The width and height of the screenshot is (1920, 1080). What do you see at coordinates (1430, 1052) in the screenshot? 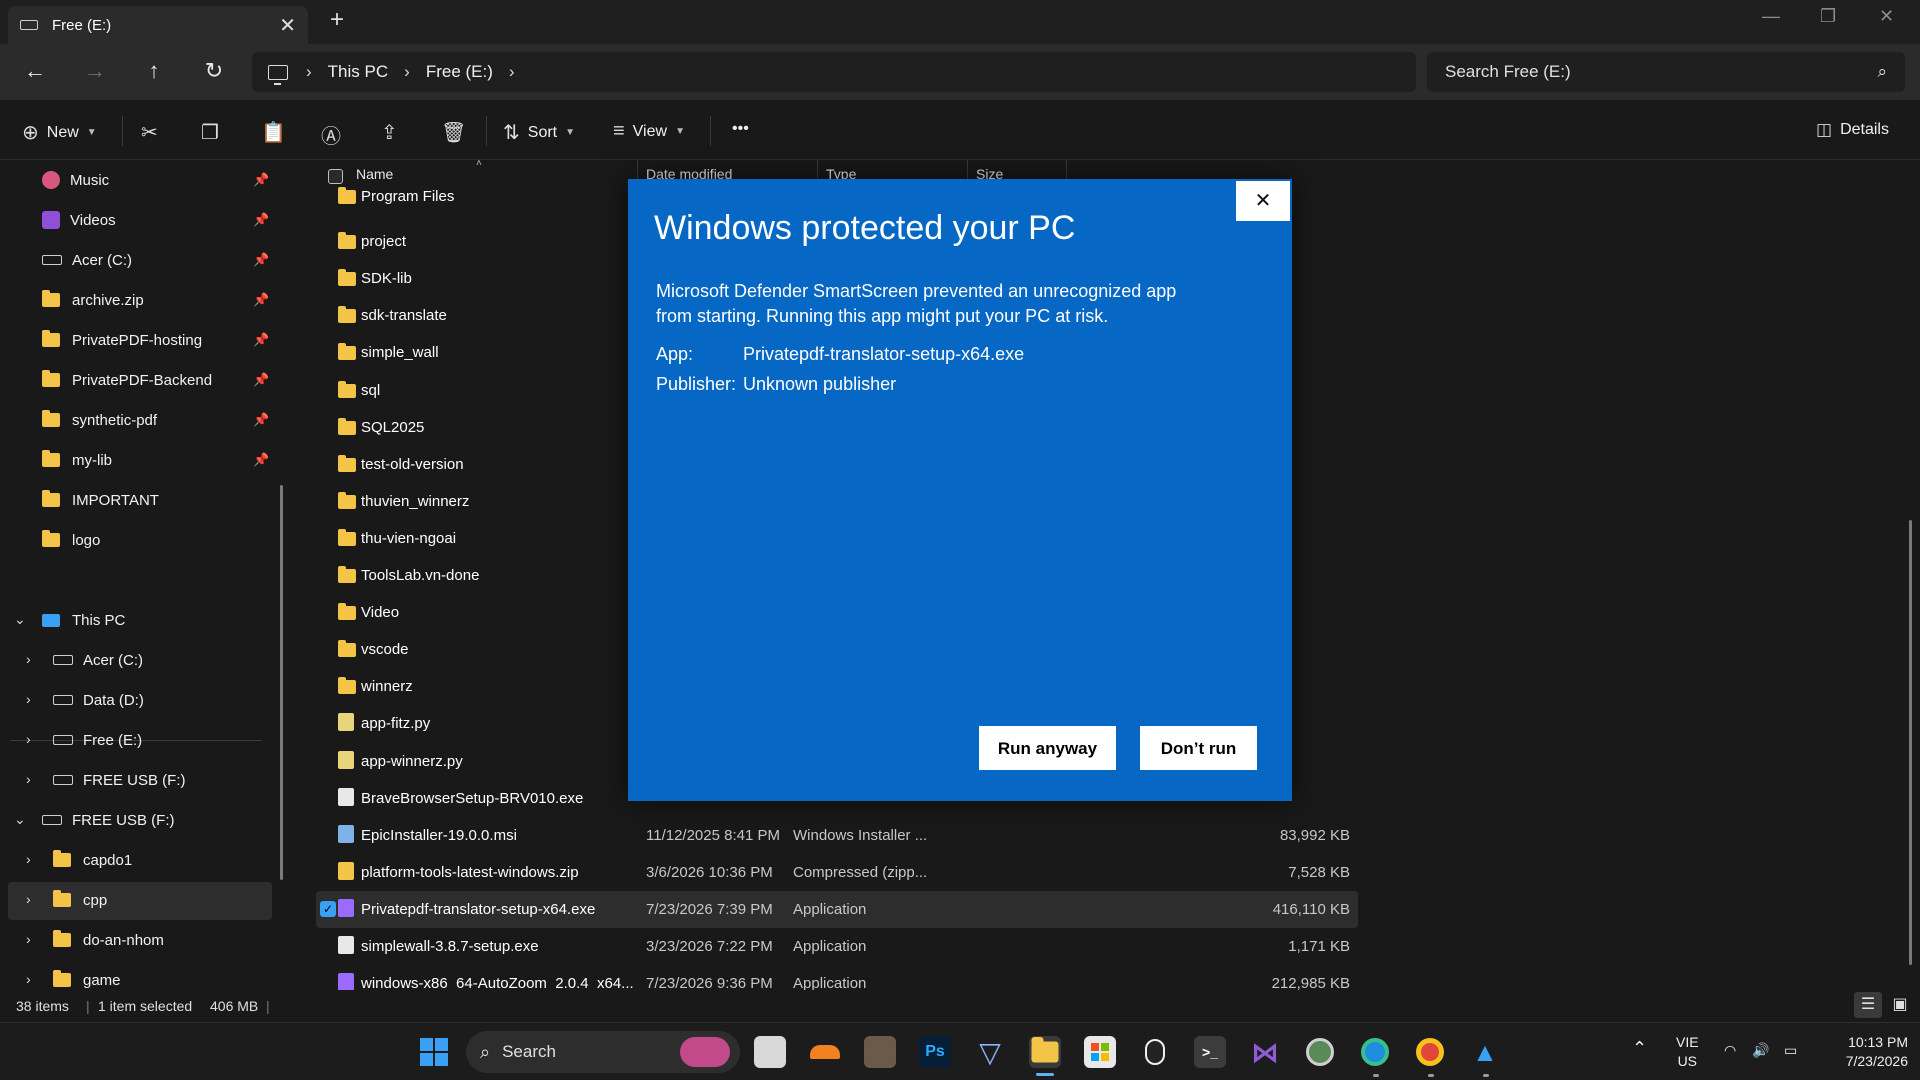
I see `chrome-icon` at bounding box center [1430, 1052].